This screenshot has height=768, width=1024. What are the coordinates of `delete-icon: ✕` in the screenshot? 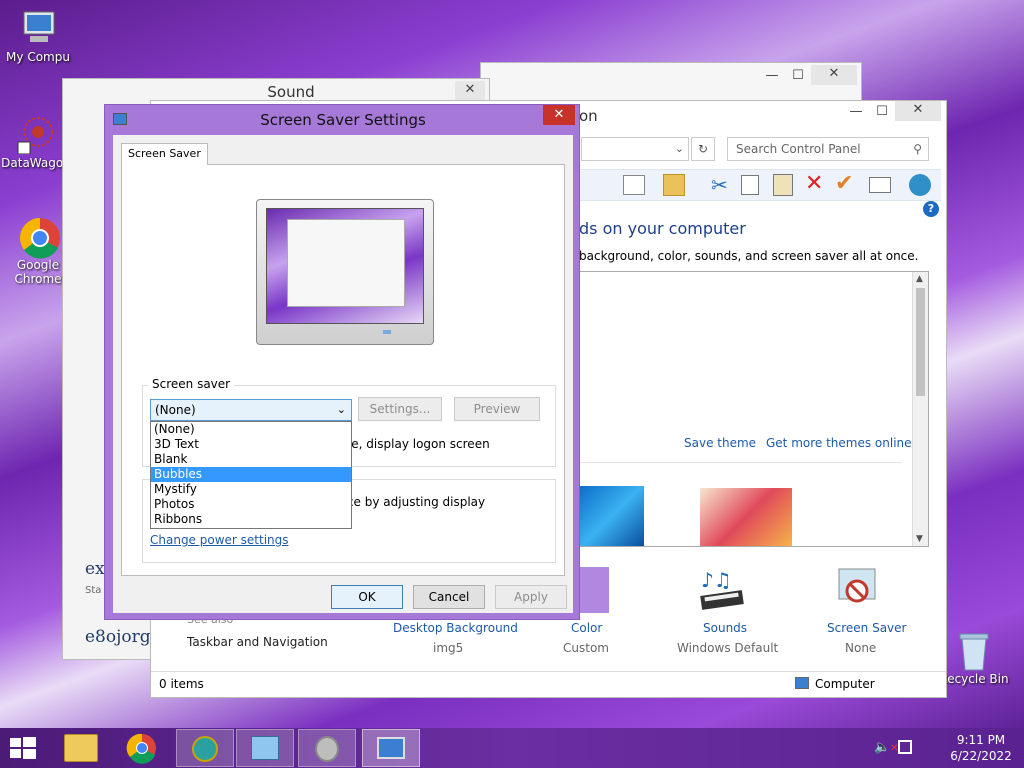 It's located at (814, 183).